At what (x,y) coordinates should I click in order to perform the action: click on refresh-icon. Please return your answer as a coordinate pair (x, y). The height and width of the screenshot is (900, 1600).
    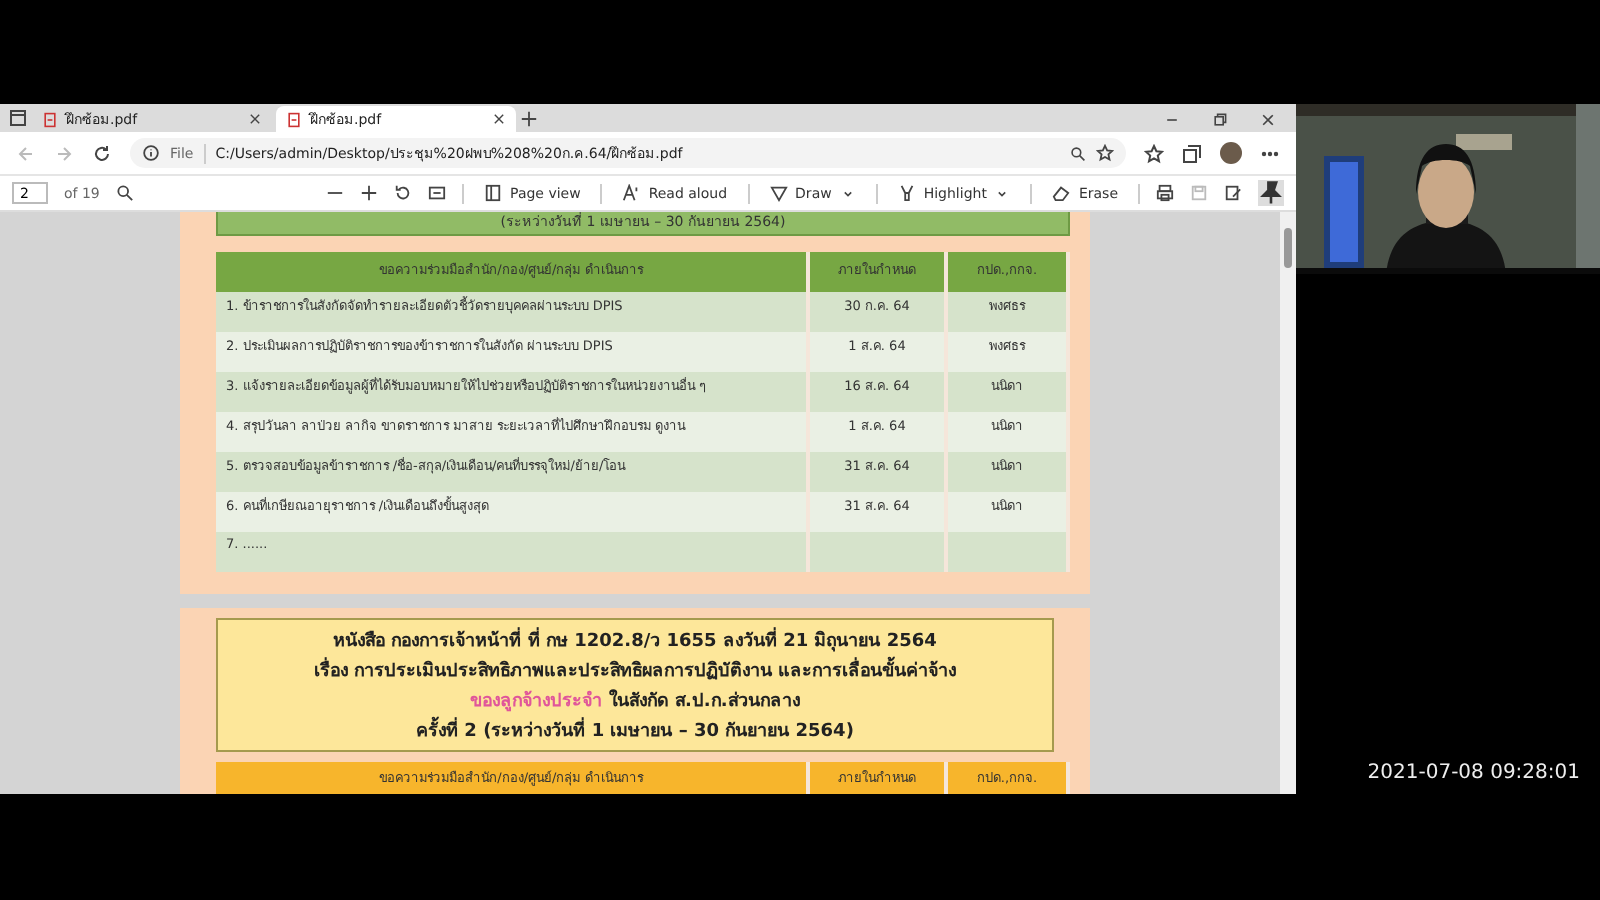
    Looking at the image, I should click on (102, 153).